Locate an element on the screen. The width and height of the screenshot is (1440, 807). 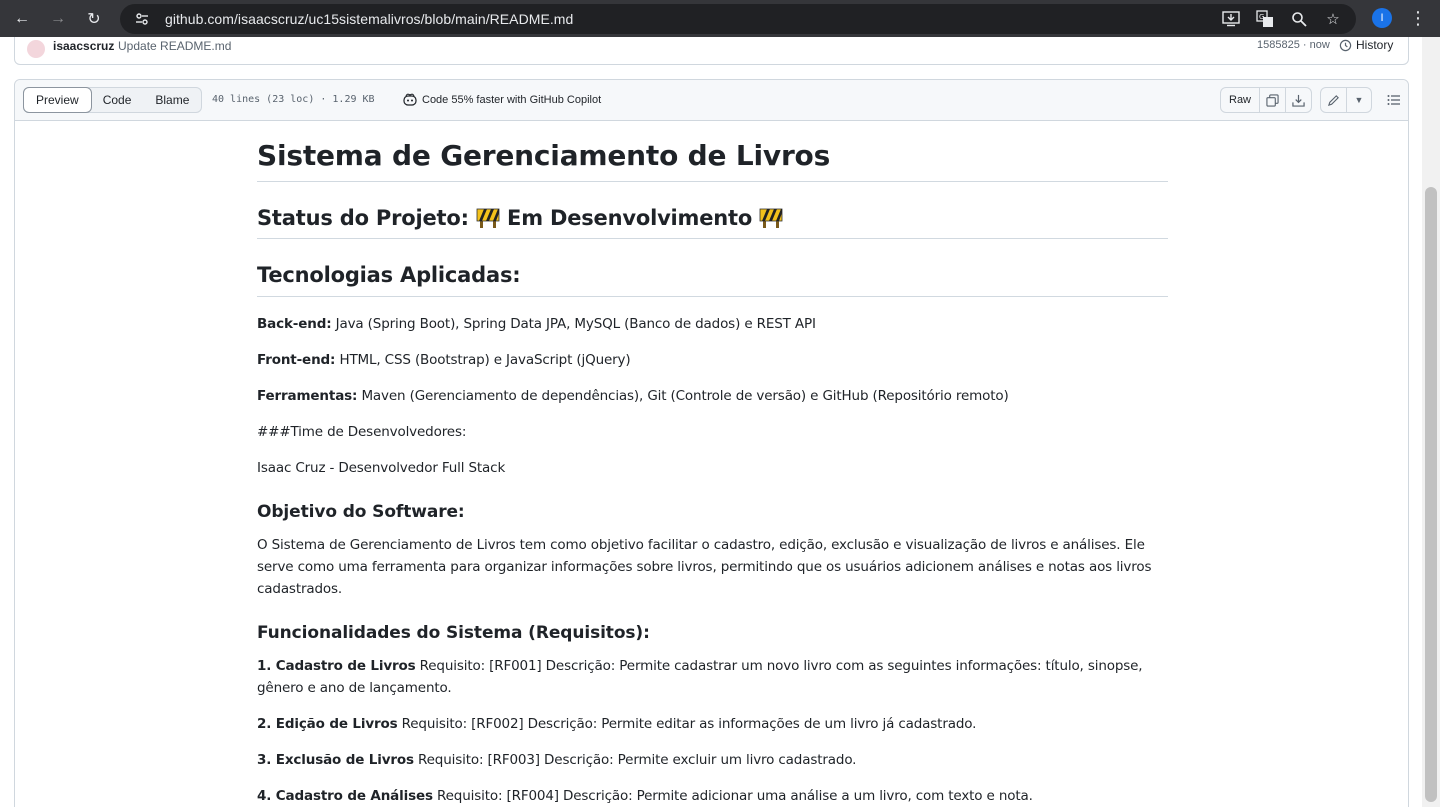
file-info: 40 lines (23 loc) · 1.29 KB is located at coordinates (293, 99).